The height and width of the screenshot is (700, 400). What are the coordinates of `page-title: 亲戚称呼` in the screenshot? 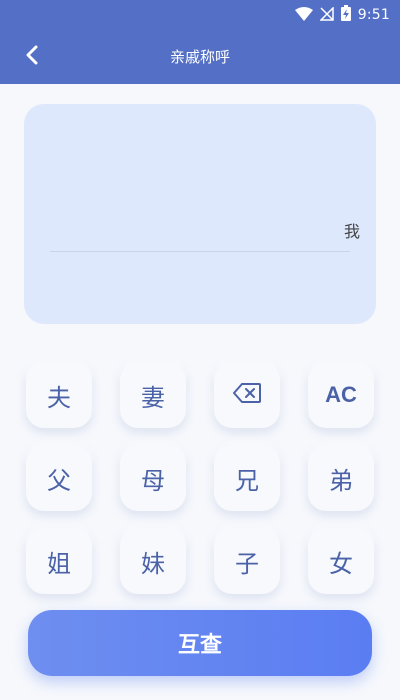 It's located at (199, 57).